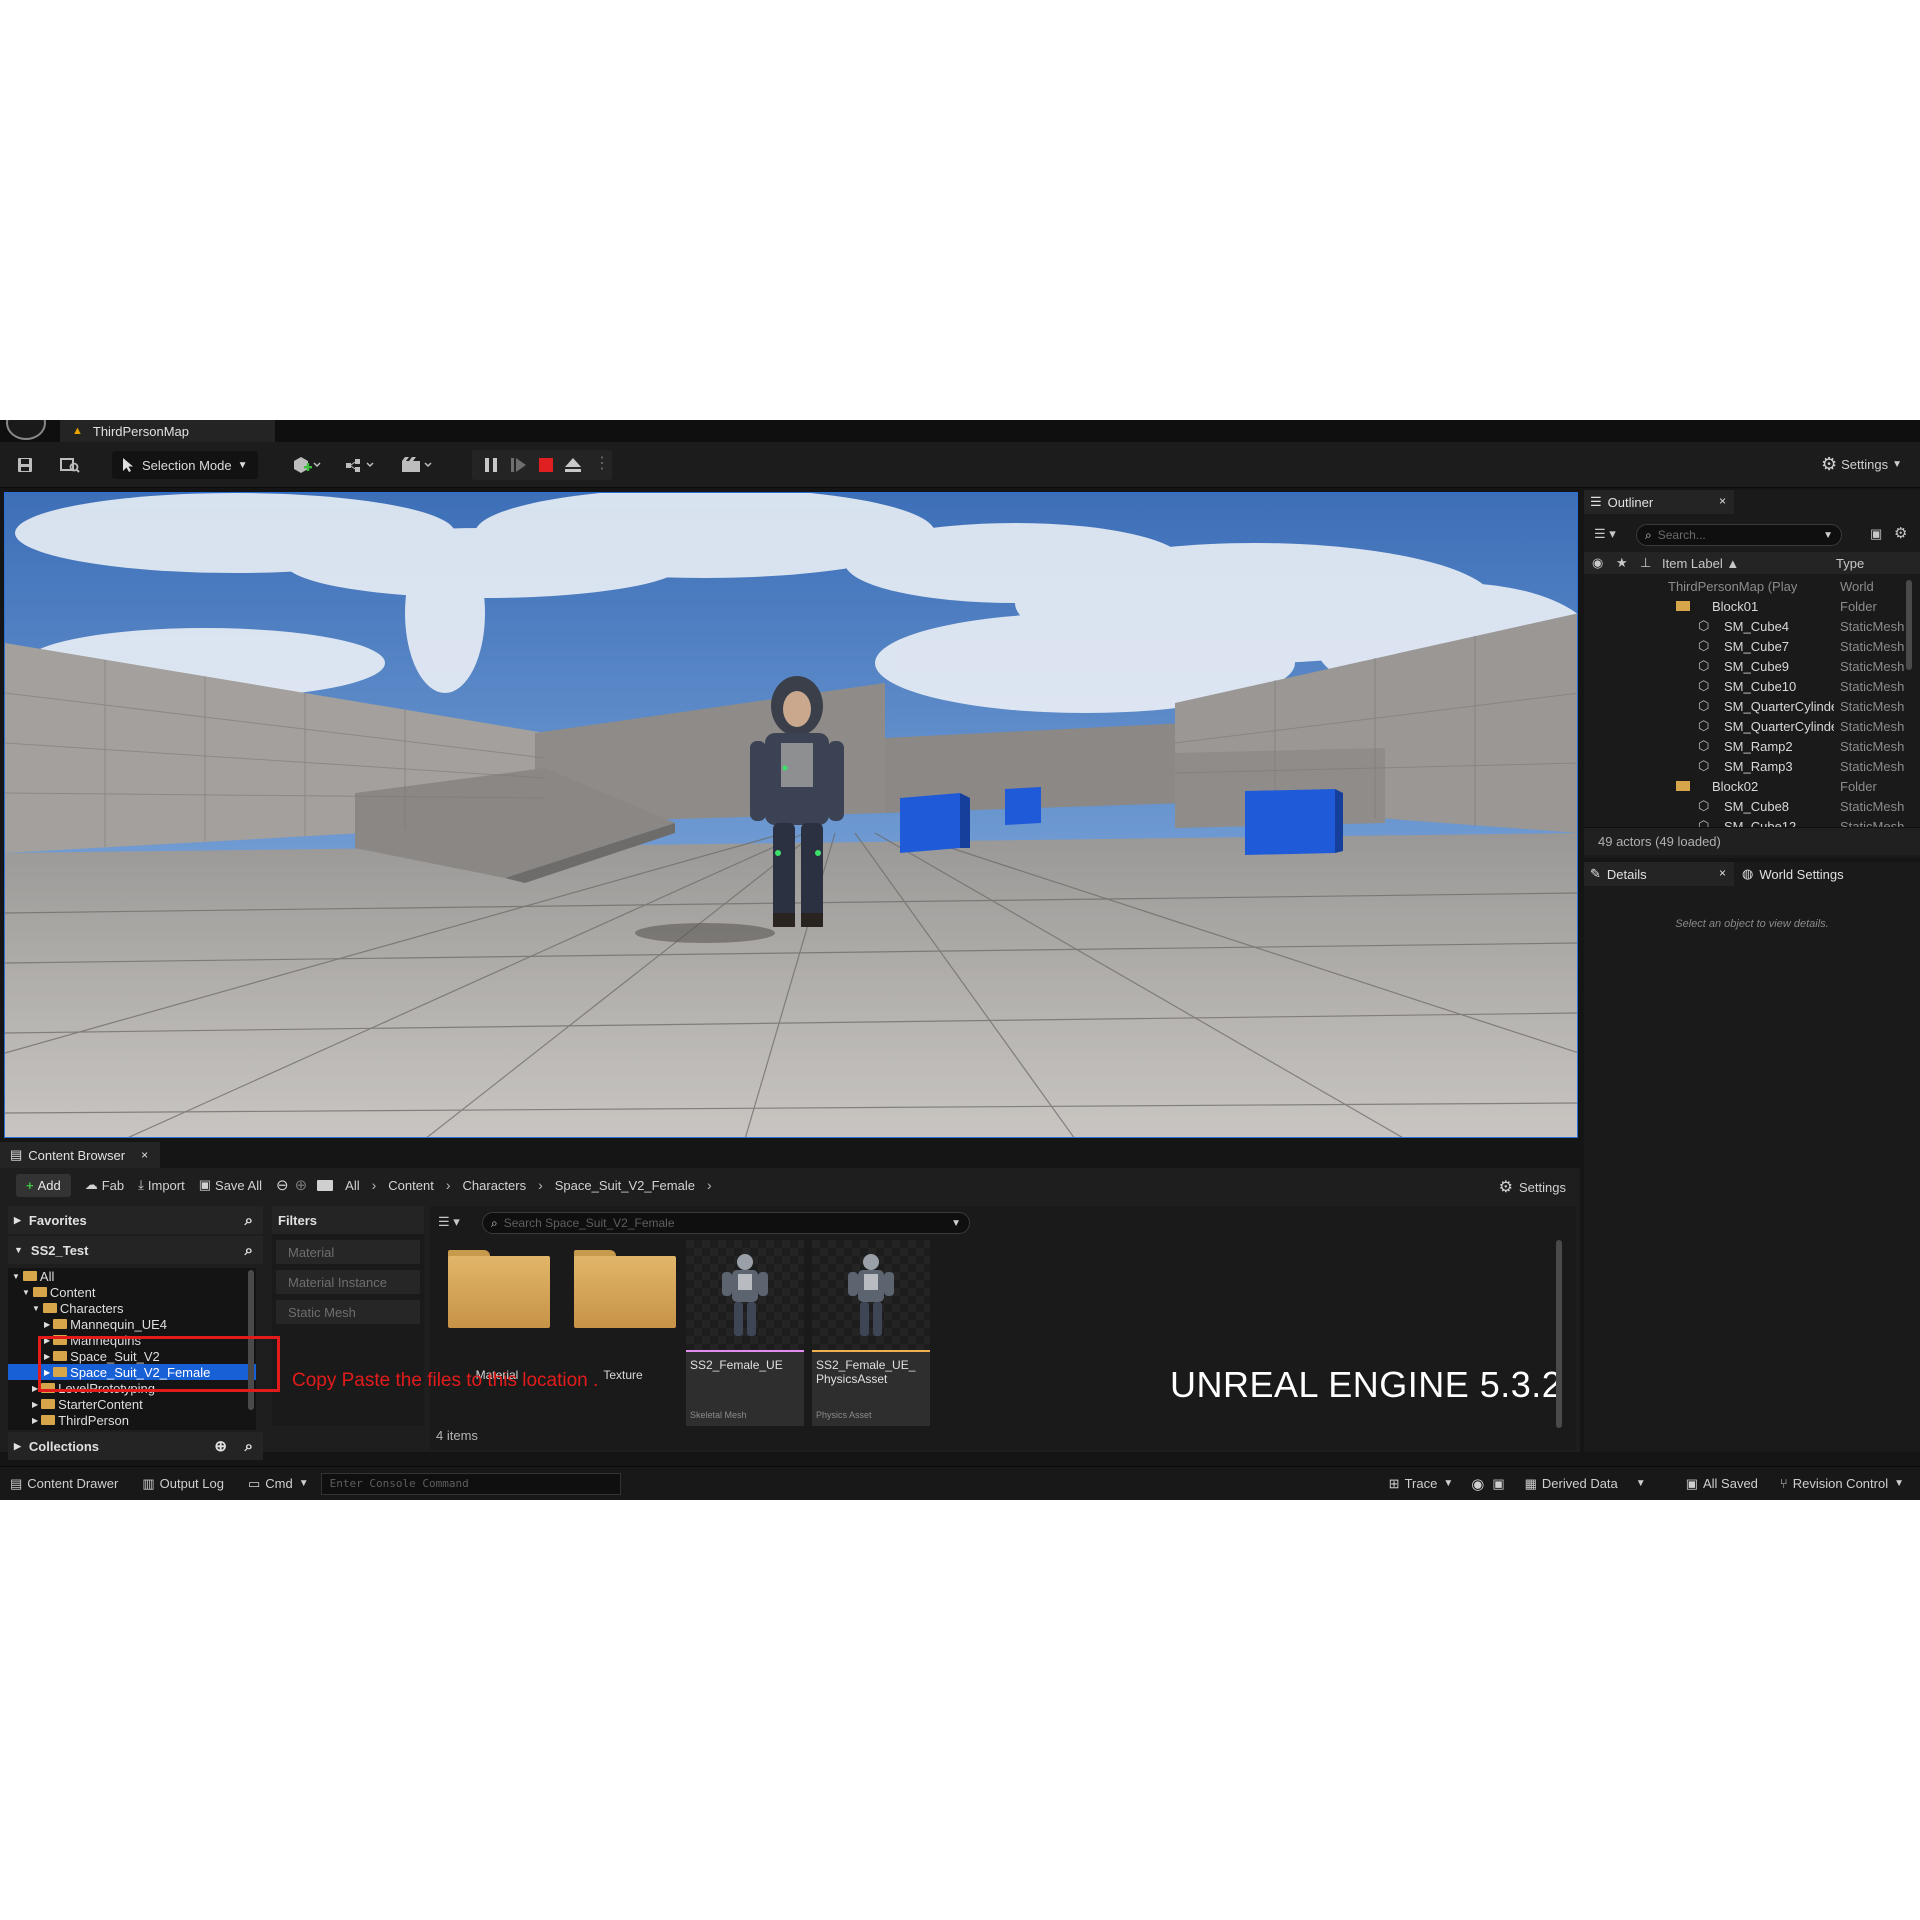 The width and height of the screenshot is (1920, 1920). I want to click on trace-dropdown: ⊞ Trace ▼, so click(1421, 1484).